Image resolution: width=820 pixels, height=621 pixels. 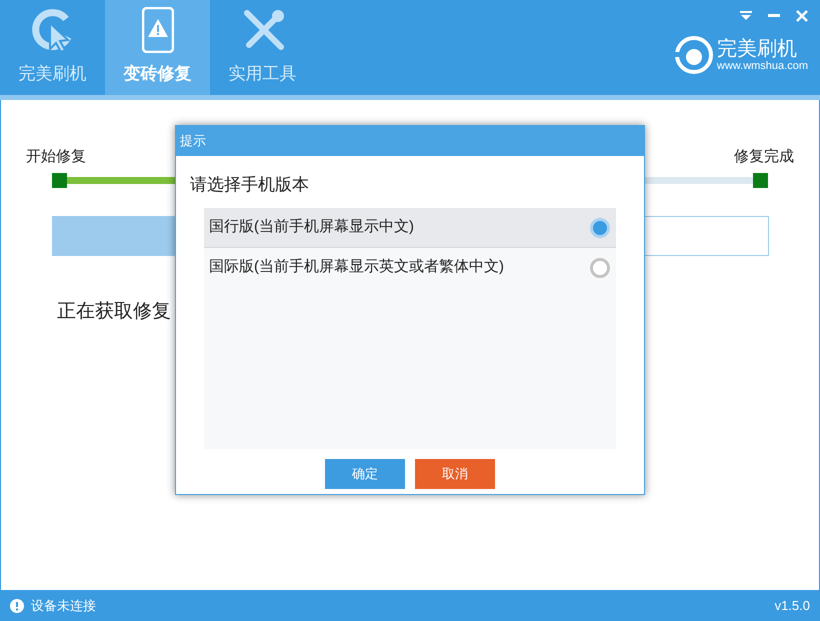 I want to click on radio-option: 国际版(当前手机屏幕显示英文或者繁体中文), so click(x=410, y=268).